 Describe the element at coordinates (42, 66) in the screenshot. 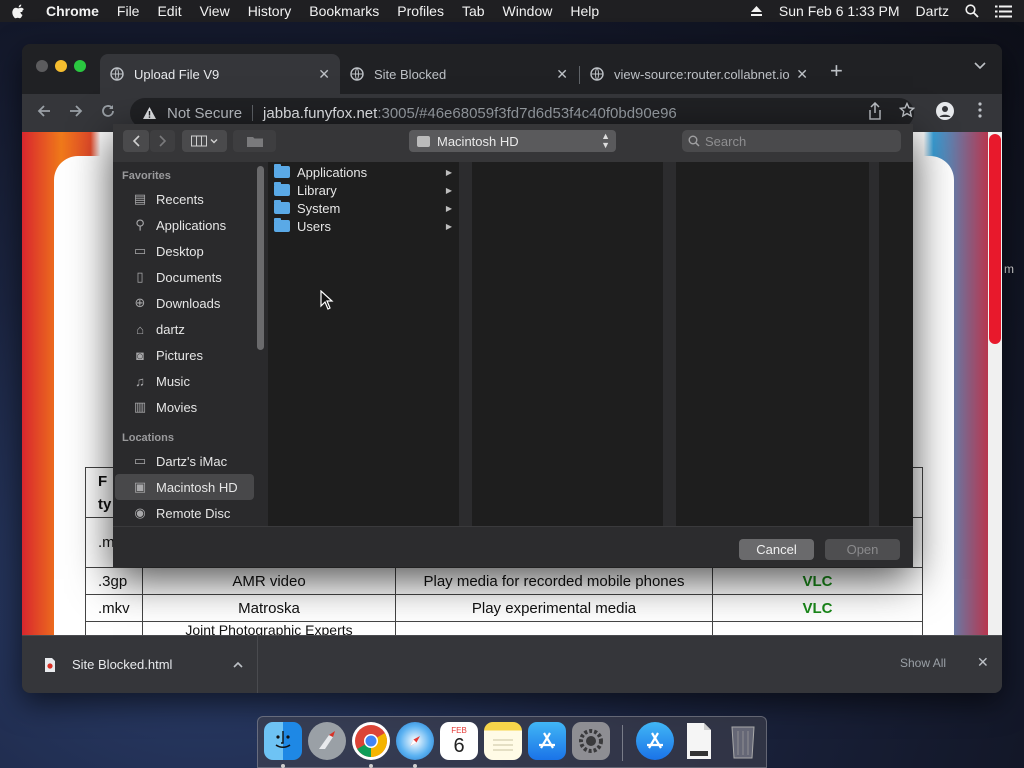

I see `close-window-button` at that location.